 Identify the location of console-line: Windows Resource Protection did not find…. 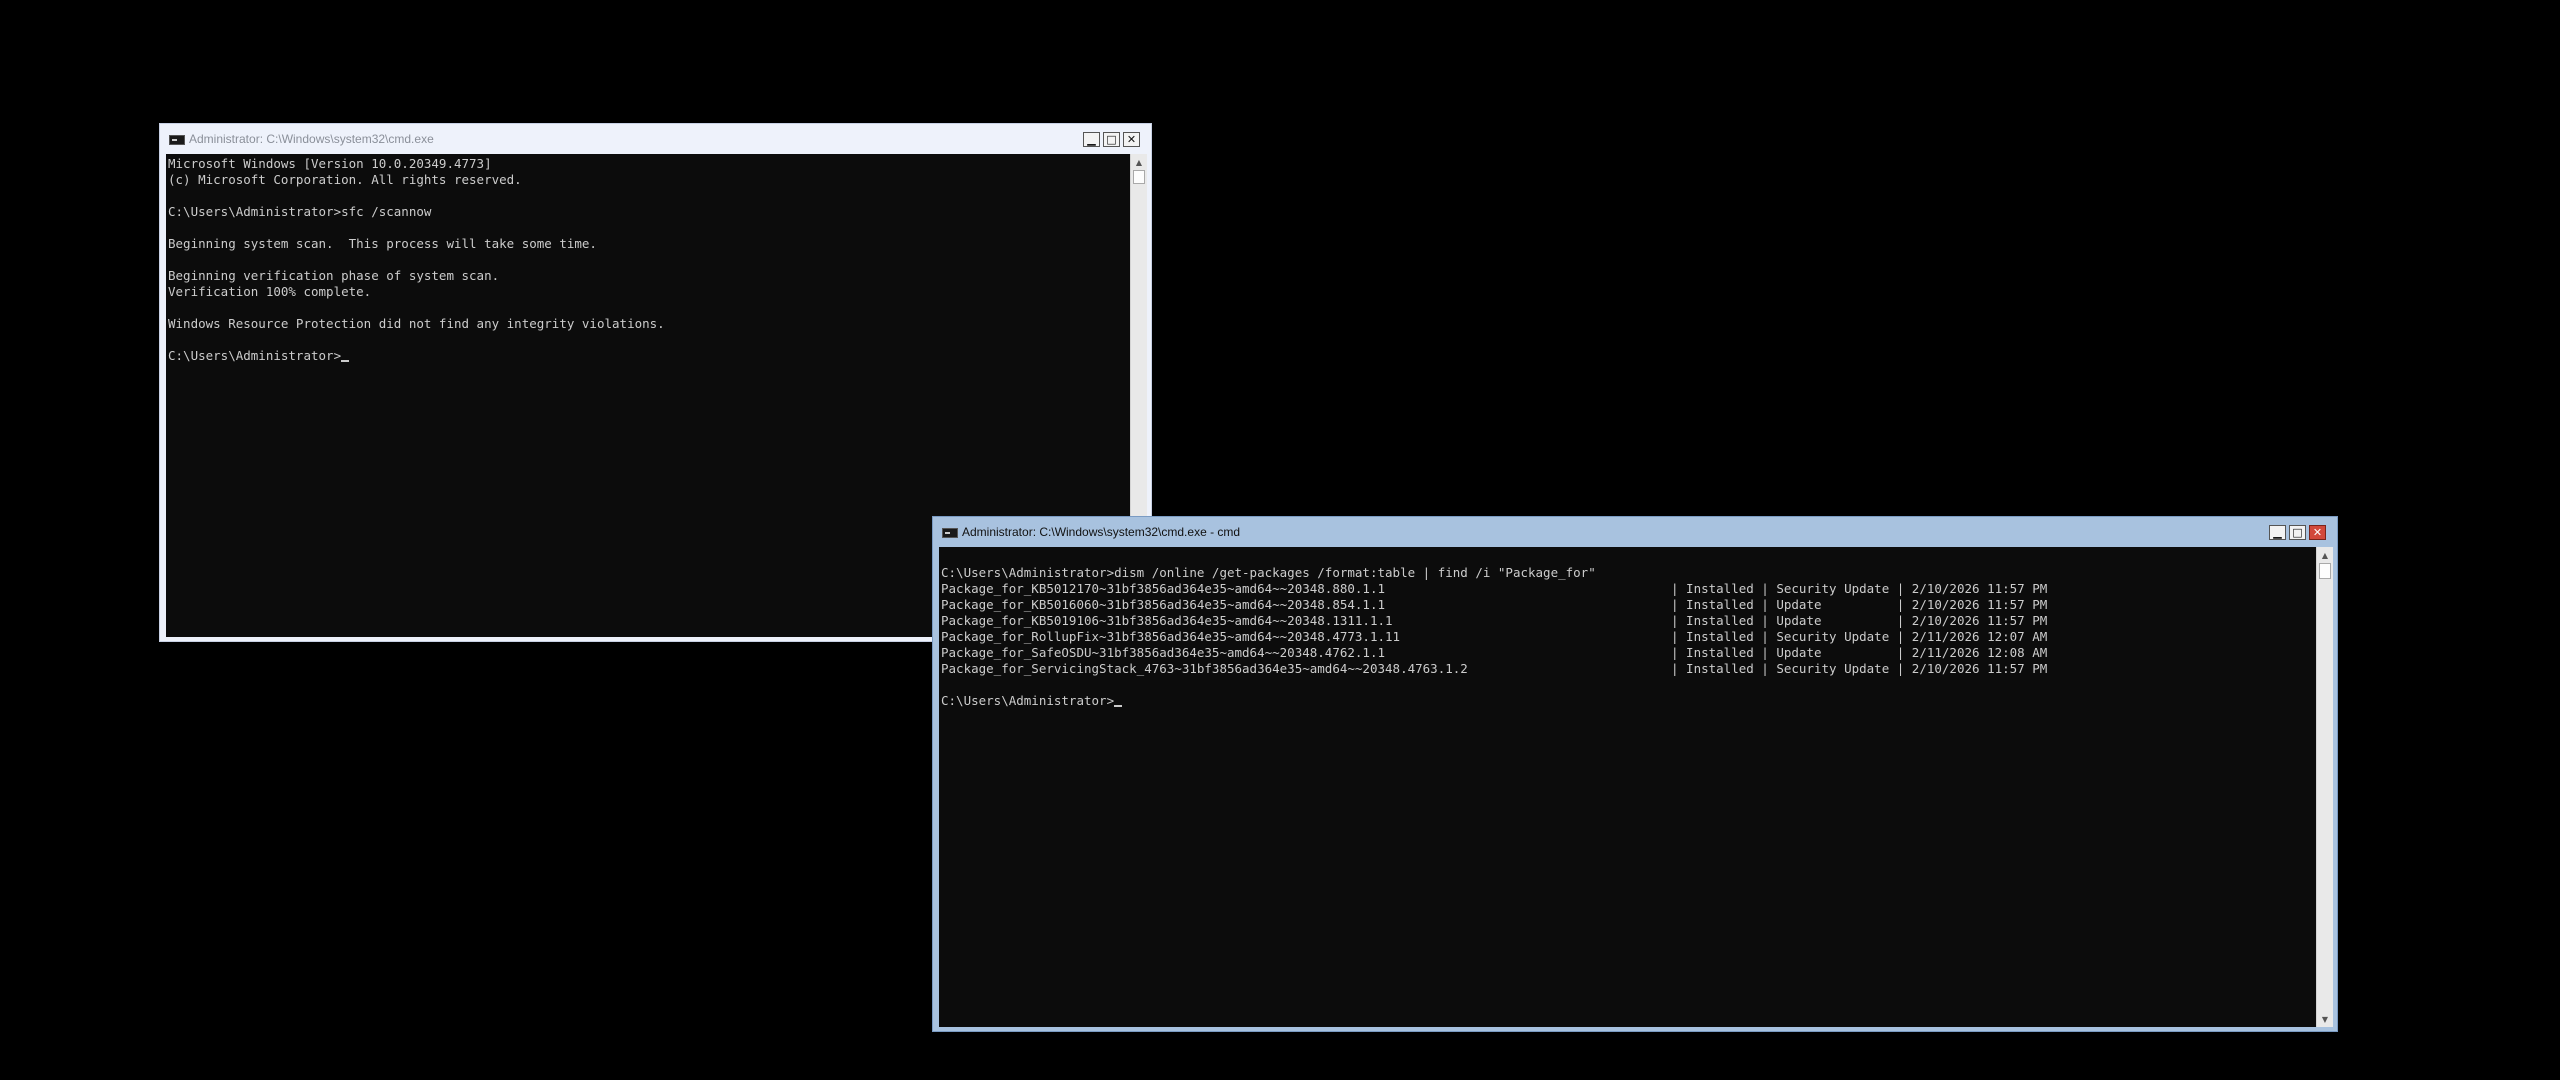
(416, 323).